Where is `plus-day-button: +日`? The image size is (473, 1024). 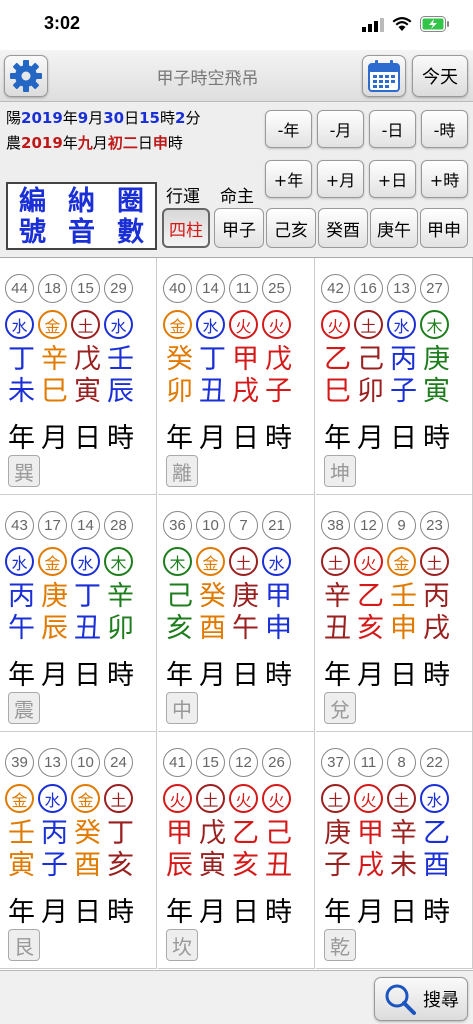 plus-day-button: +日 is located at coordinates (392, 179).